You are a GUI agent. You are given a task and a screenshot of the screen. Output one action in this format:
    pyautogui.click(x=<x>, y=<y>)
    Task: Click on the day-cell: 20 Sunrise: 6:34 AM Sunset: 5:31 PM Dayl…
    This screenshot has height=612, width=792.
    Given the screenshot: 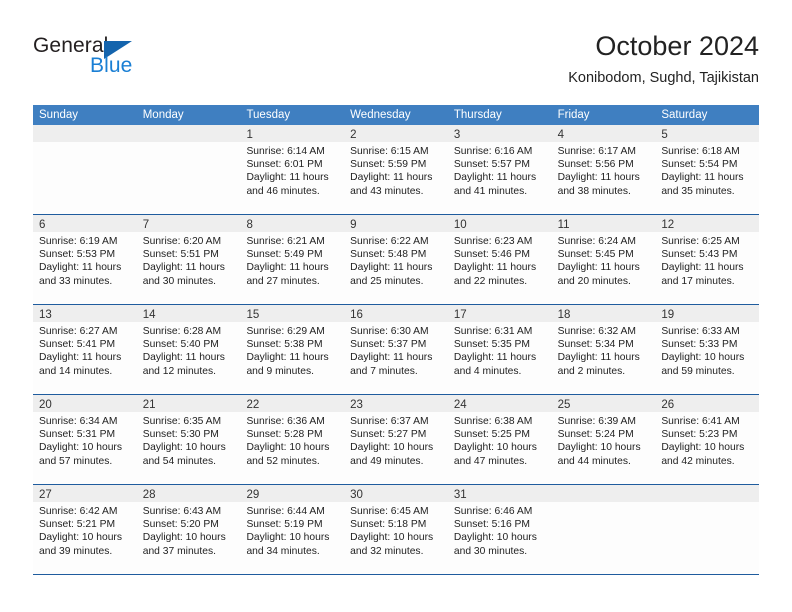 What is the action you would take?
    pyautogui.click(x=85, y=439)
    